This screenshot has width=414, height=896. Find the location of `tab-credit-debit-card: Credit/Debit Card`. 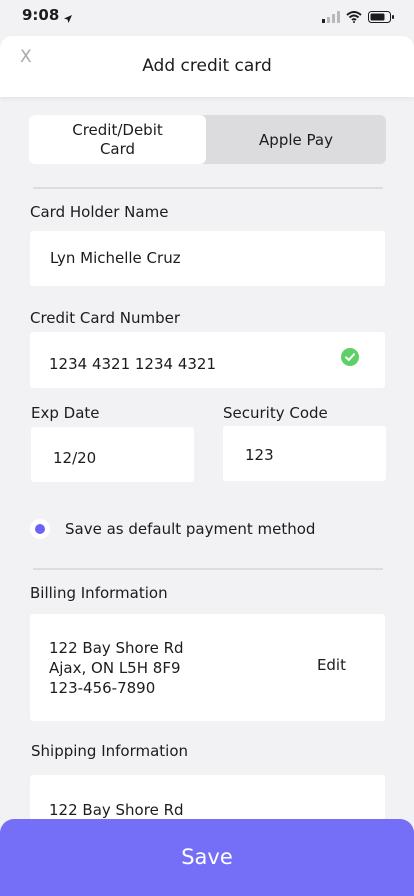

tab-credit-debit-card: Credit/Debit Card is located at coordinates (117, 139).